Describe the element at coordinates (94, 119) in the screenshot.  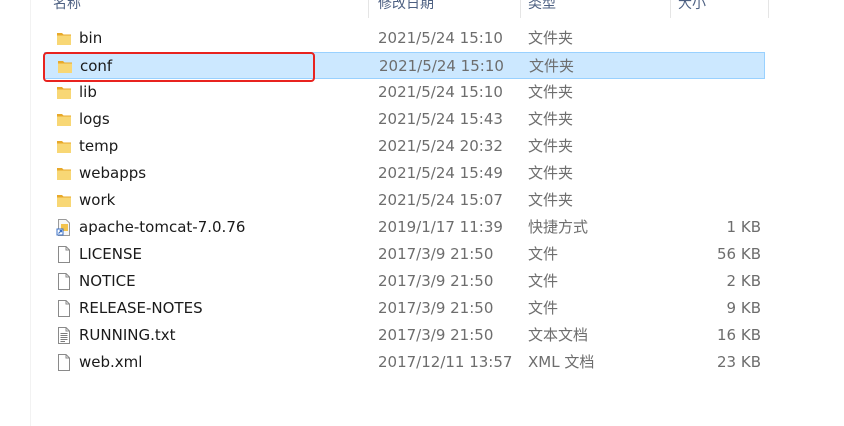
I see `file-name: logs` at that location.